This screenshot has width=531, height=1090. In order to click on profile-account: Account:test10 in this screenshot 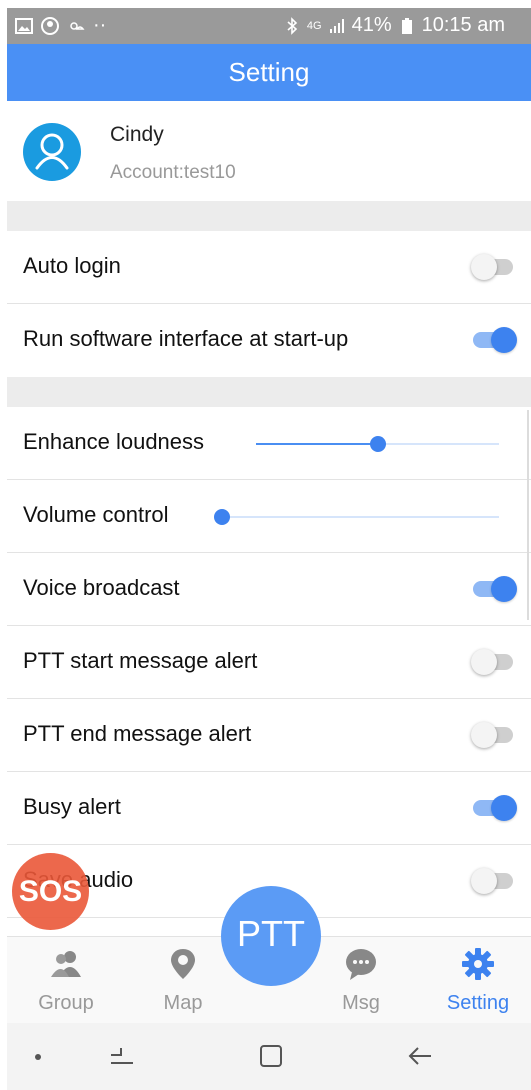, I will do `click(173, 172)`.